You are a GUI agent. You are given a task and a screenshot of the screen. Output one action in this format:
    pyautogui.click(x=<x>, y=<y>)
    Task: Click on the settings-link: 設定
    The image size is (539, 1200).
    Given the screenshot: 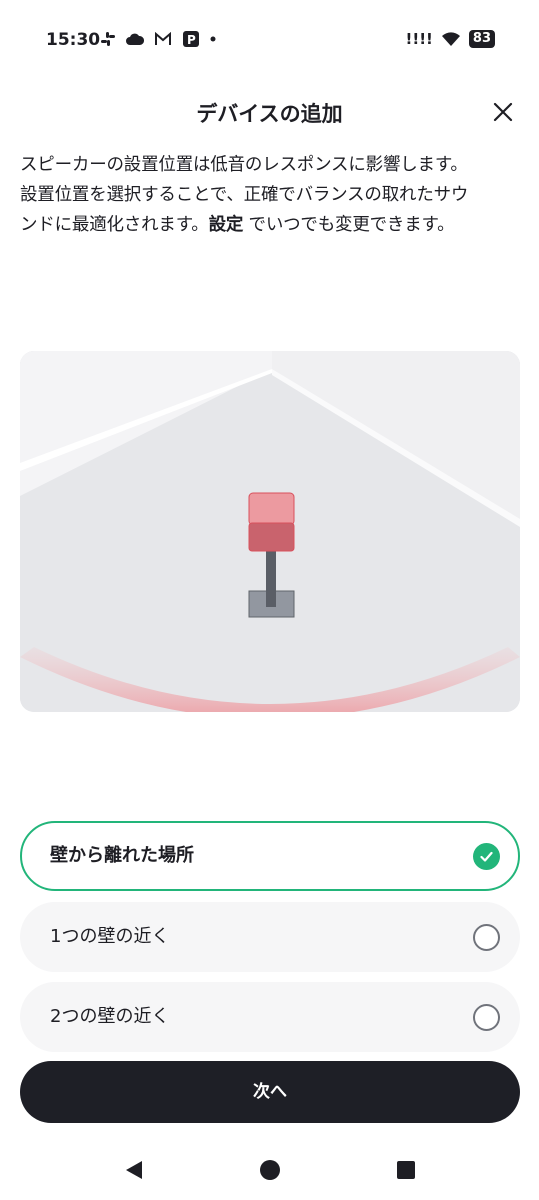 What is the action you would take?
    pyautogui.click(x=226, y=225)
    